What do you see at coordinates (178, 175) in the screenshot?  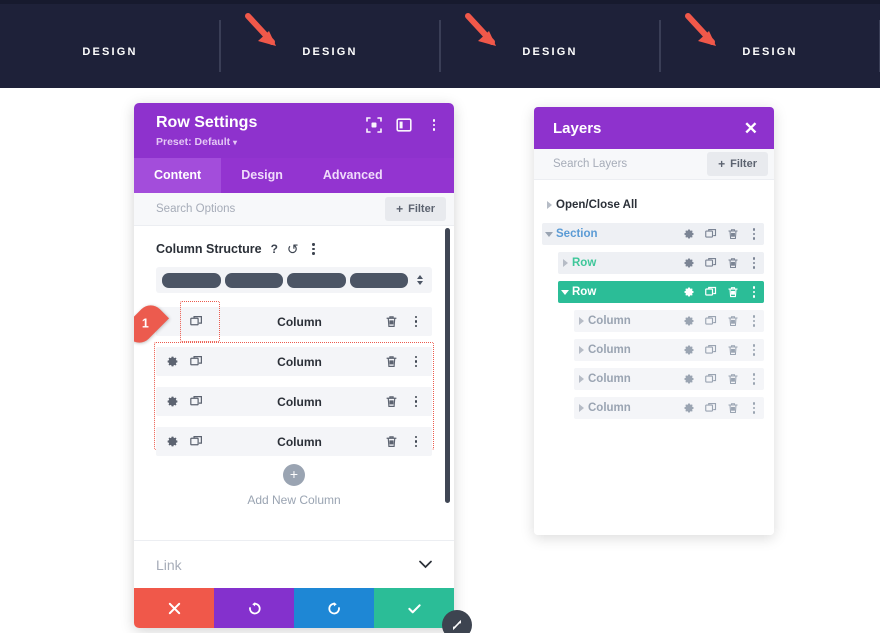 I see `tab-content: Content` at bounding box center [178, 175].